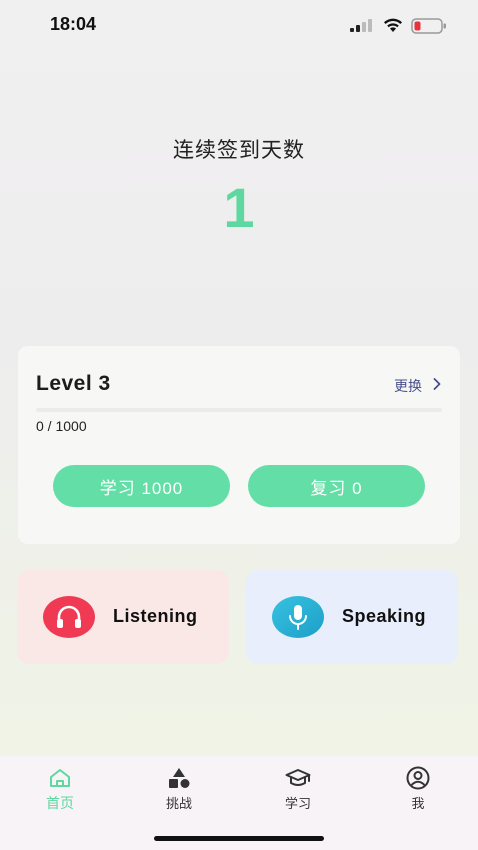  I want to click on speaking-card: Speaking, so click(352, 617).